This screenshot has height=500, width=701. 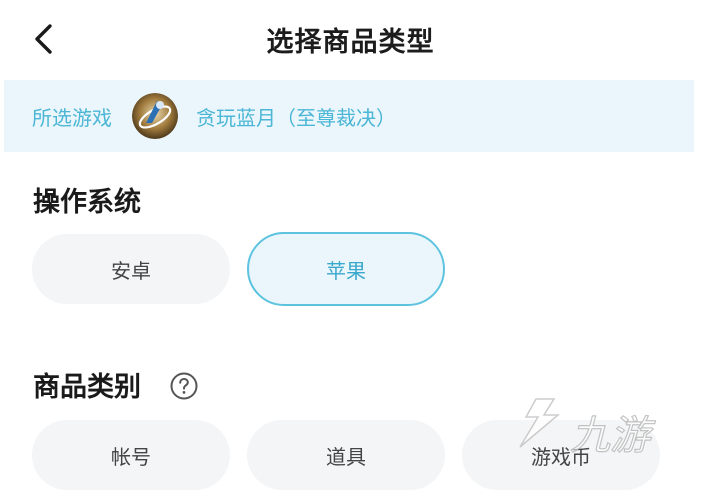 I want to click on category-option-item: 道具, so click(x=346, y=455).